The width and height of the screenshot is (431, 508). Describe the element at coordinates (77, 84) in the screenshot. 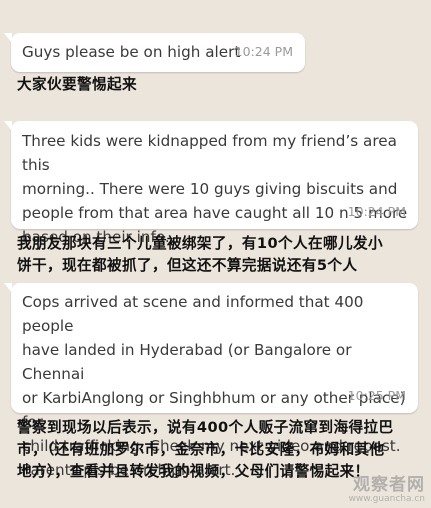

I see `translation-caption-1: 大家伙要警惕起来` at that location.